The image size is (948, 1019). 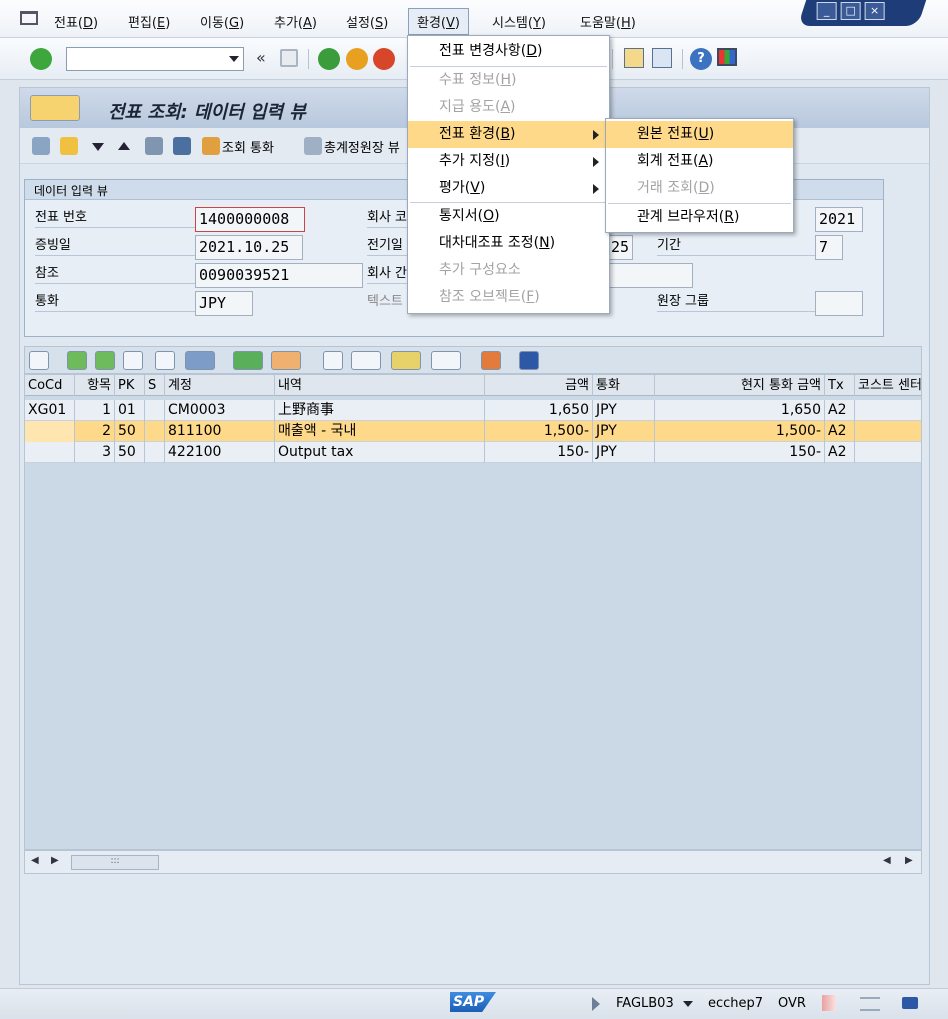 I want to click on currency-field: JPY, so click(x=224, y=303).